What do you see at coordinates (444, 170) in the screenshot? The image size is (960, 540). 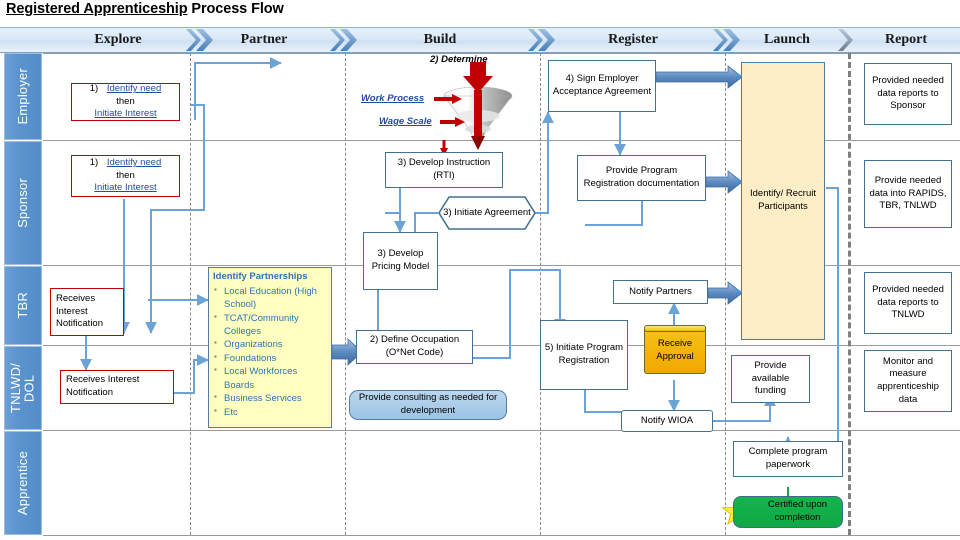 I see `develop-instruction-box: 3) Develop Instruction (RTI)` at bounding box center [444, 170].